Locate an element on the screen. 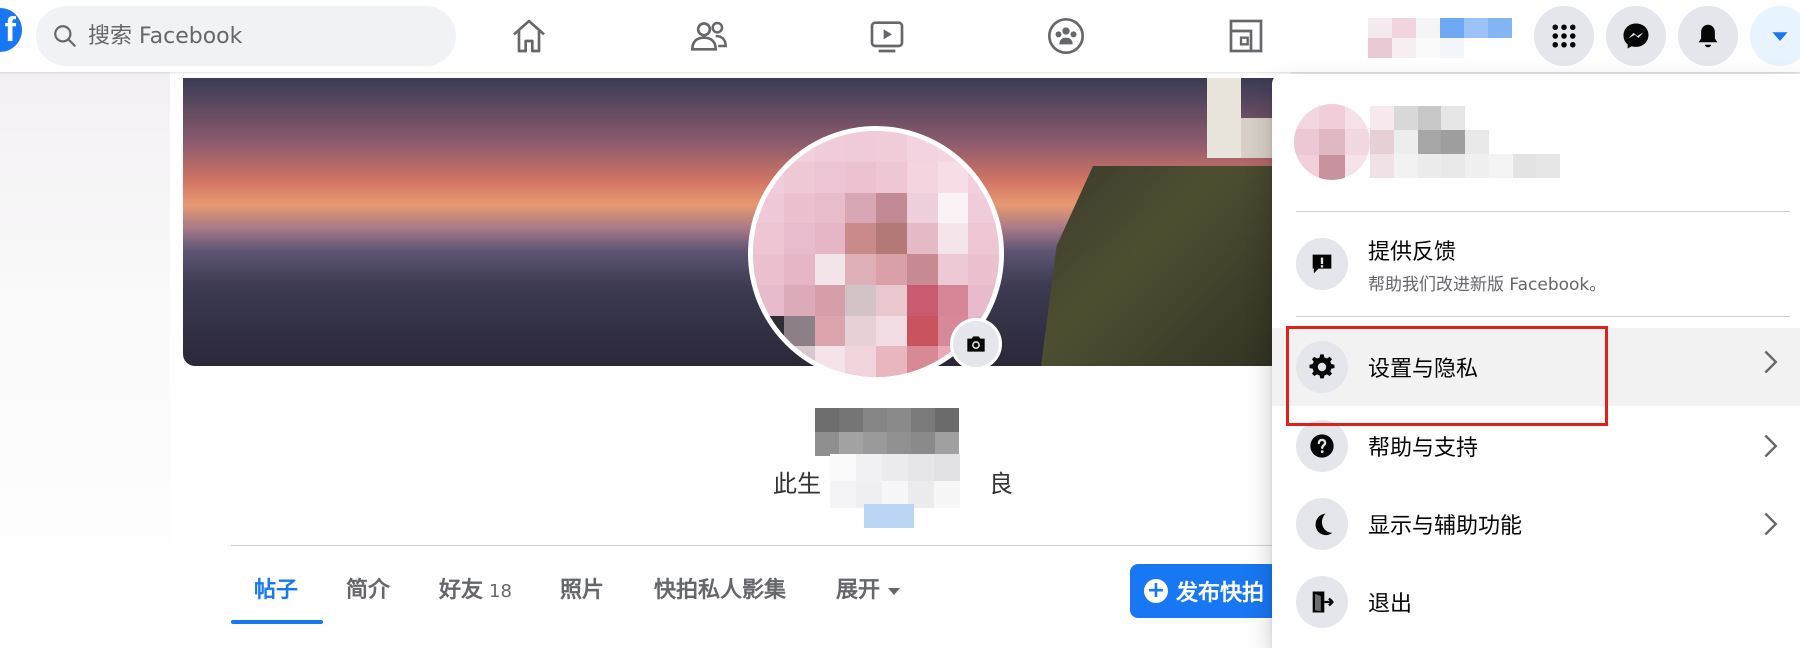 This screenshot has width=1800, height=648. tabs-divider is located at coordinates (761, 545).